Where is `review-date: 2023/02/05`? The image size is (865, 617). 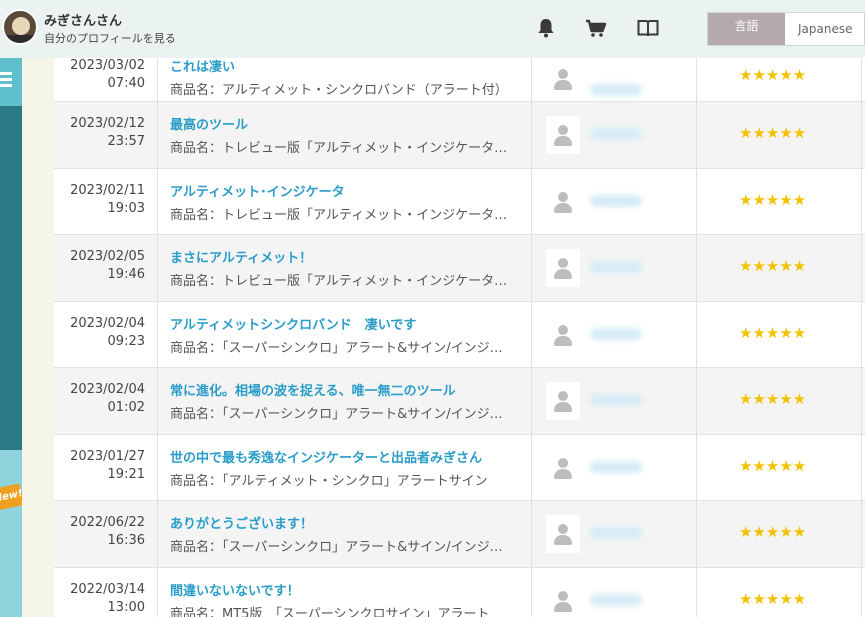 review-date: 2023/02/05 is located at coordinates (107, 256).